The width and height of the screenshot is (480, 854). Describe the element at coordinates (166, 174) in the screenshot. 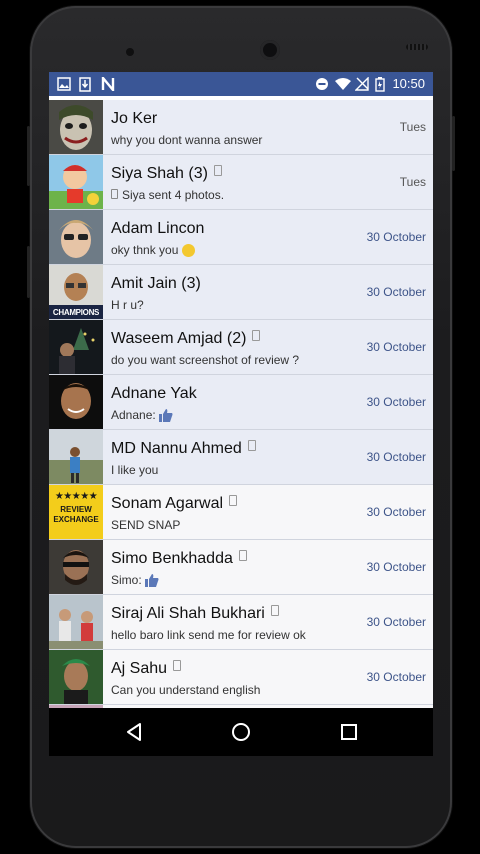

I see `contact-name: Siya Shah (3)` at that location.